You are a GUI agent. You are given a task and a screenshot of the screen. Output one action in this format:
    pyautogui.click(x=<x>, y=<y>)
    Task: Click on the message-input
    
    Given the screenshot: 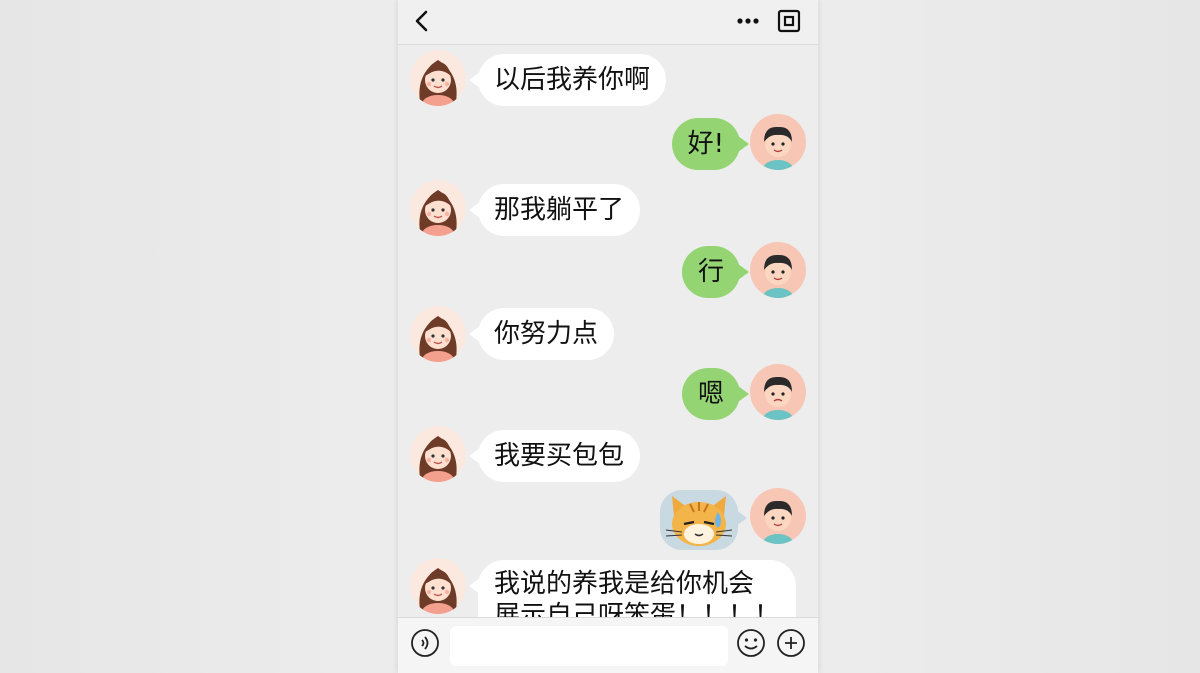 What is the action you would take?
    pyautogui.click(x=589, y=646)
    